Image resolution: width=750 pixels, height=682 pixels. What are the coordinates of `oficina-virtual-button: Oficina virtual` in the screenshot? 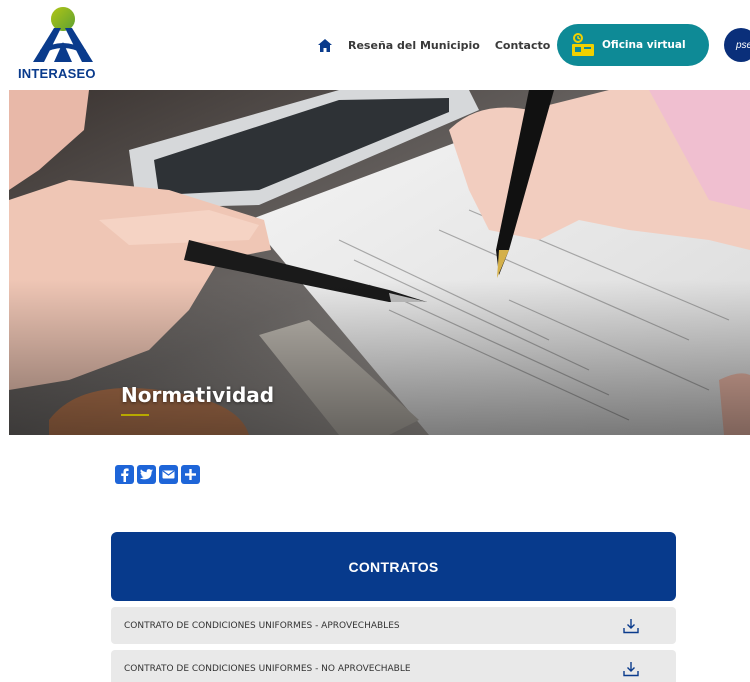 It's located at (633, 45).